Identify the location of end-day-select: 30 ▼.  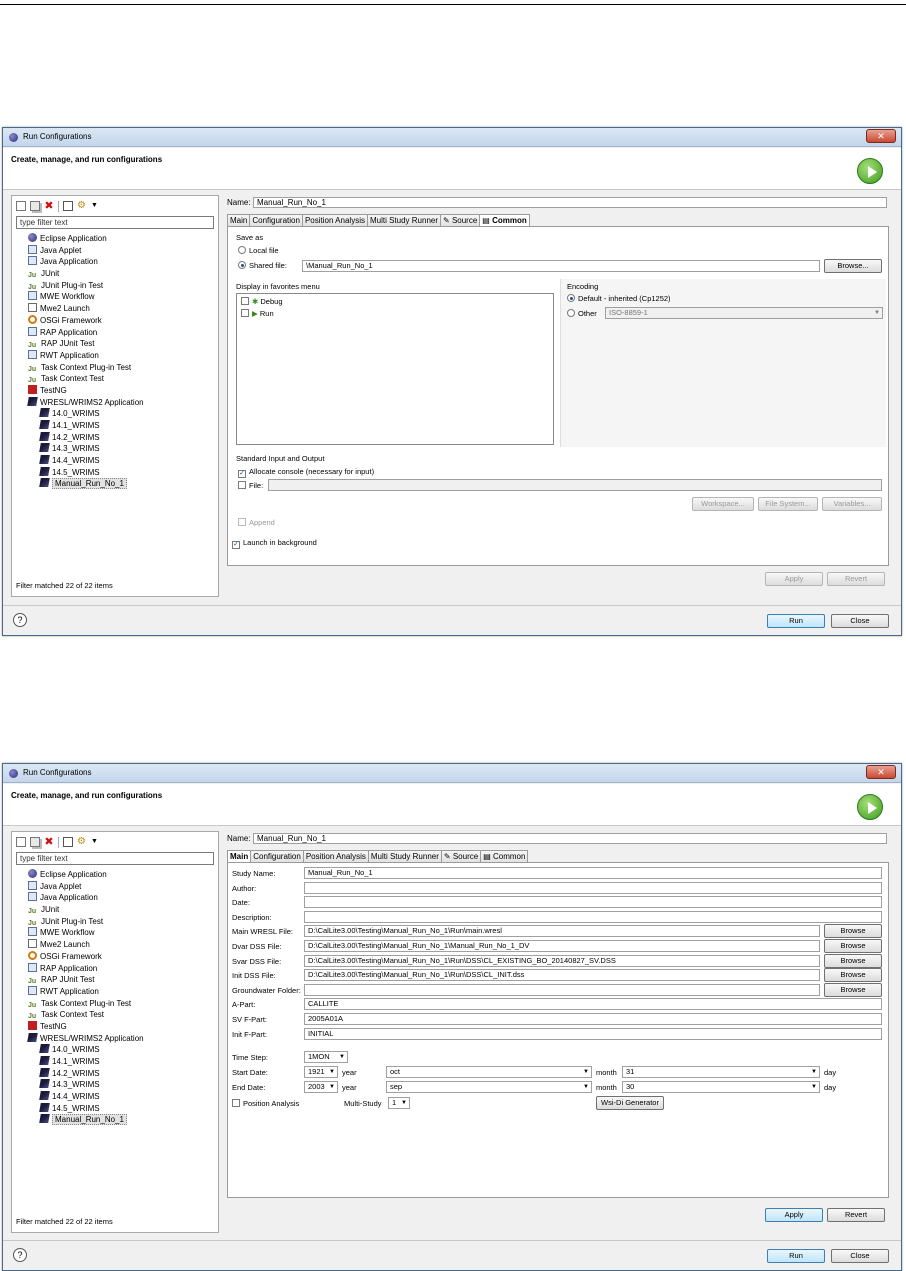
(721, 1087).